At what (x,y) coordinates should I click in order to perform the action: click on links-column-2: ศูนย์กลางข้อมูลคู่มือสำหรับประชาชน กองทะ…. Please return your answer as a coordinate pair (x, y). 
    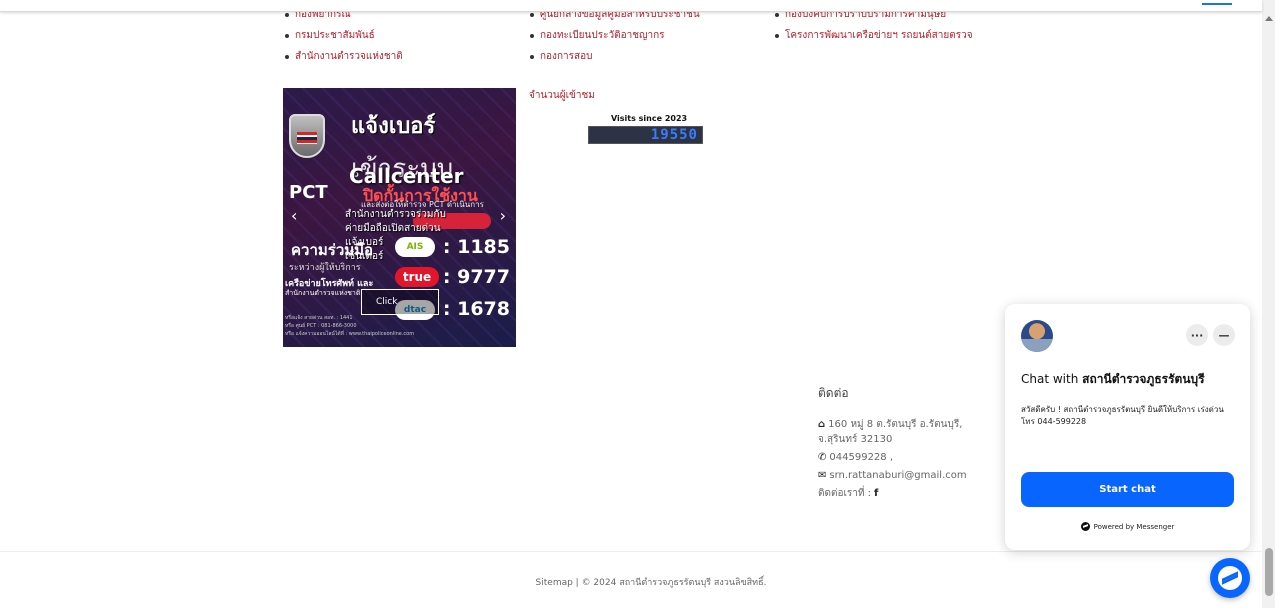
    Looking at the image, I should click on (614, 35).